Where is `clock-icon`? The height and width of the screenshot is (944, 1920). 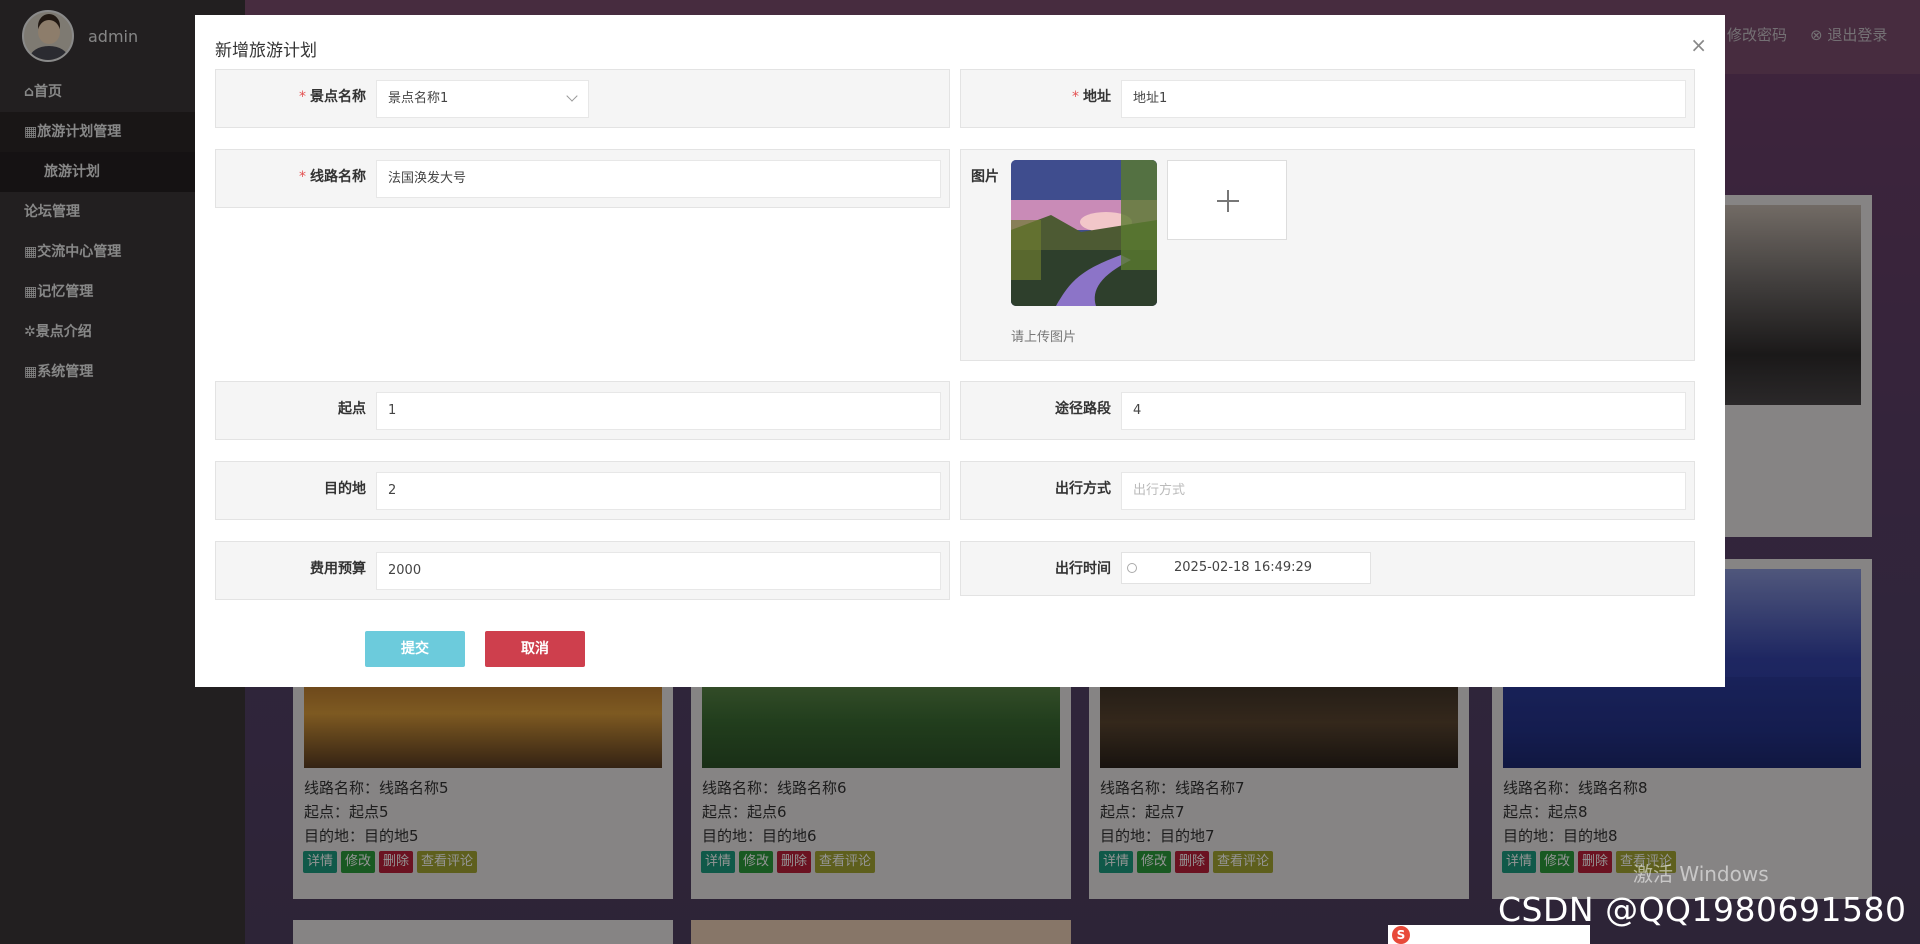
clock-icon is located at coordinates (1132, 568).